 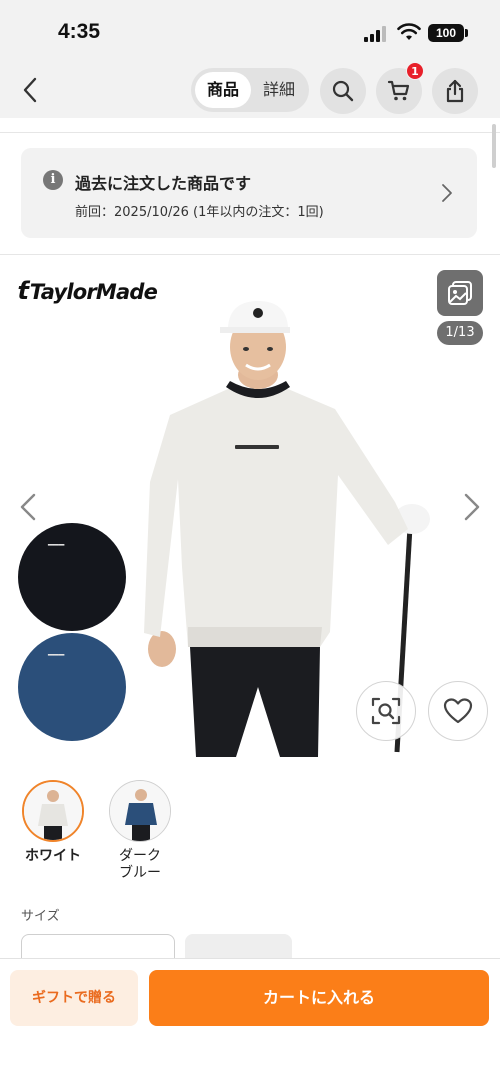 I want to click on battery-indicator: 100, so click(x=446, y=33).